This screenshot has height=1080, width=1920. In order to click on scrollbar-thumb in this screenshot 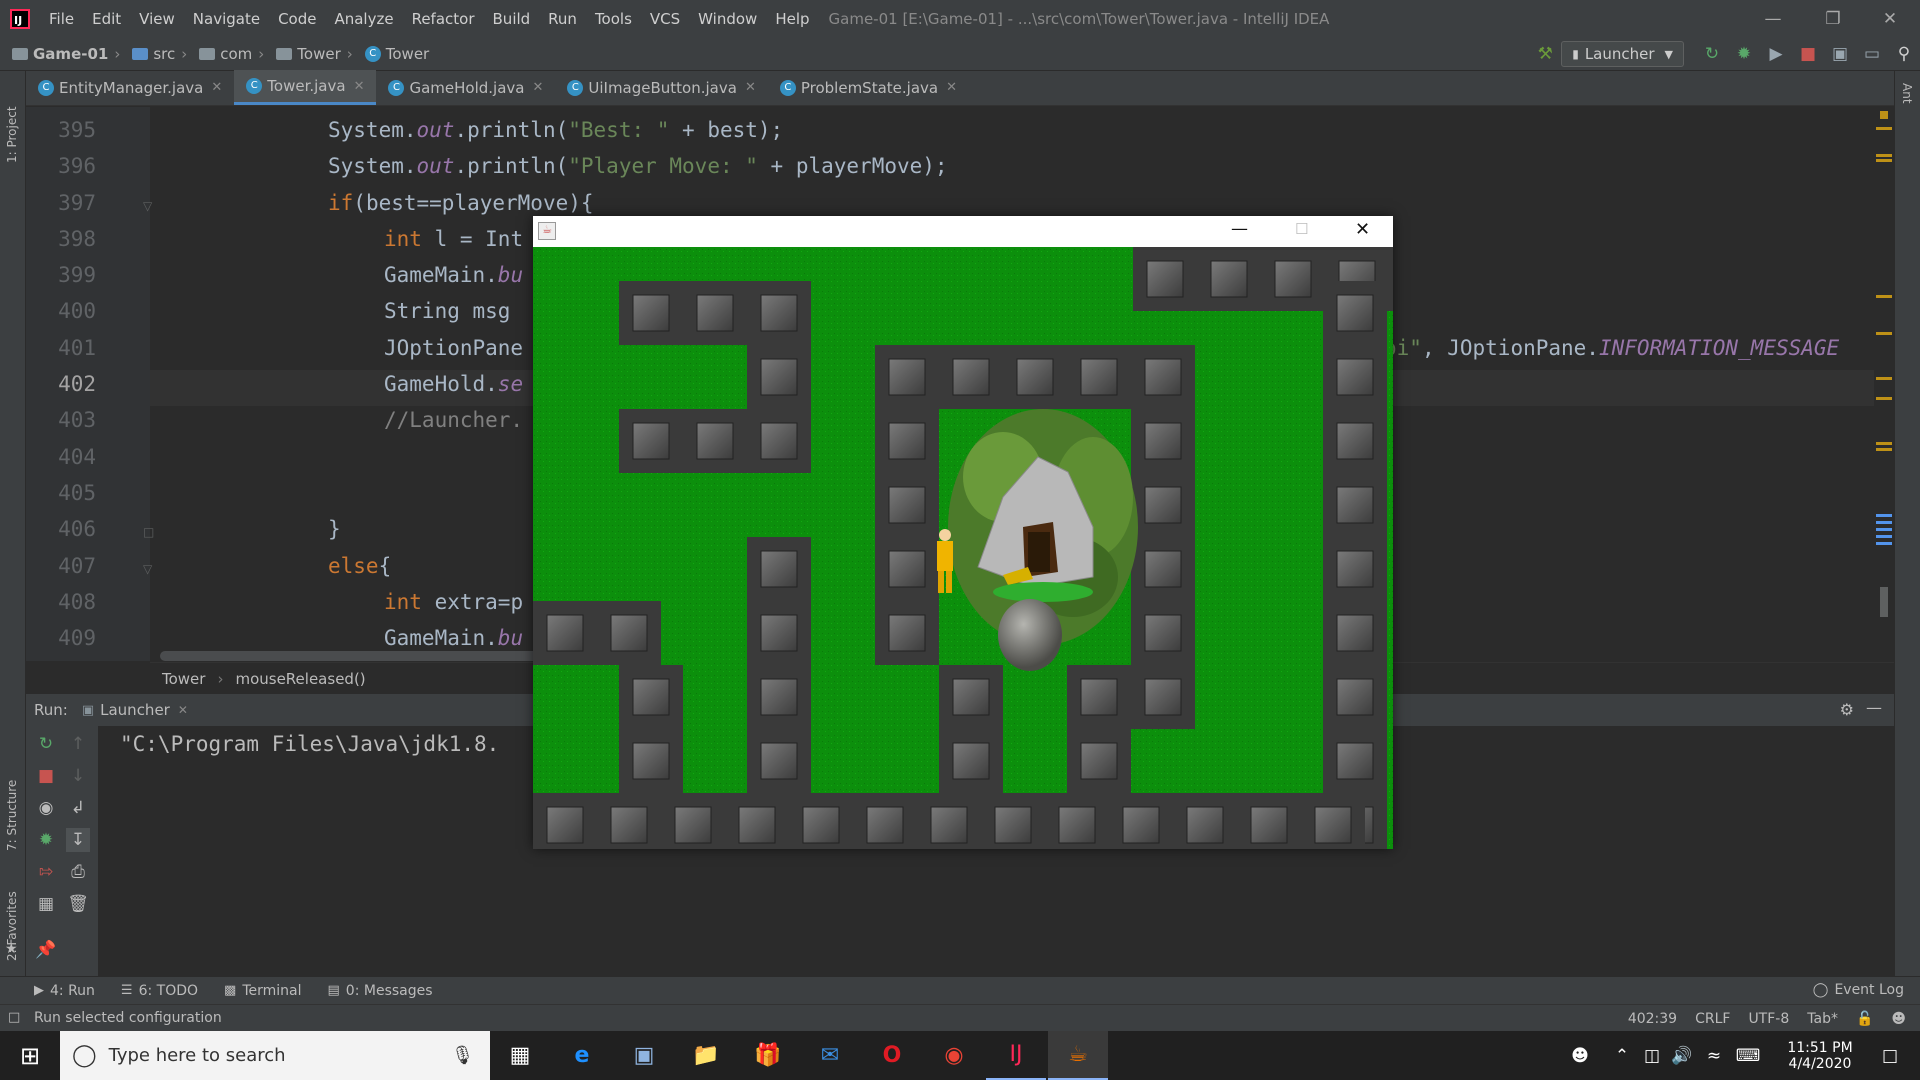, I will do `click(1884, 602)`.